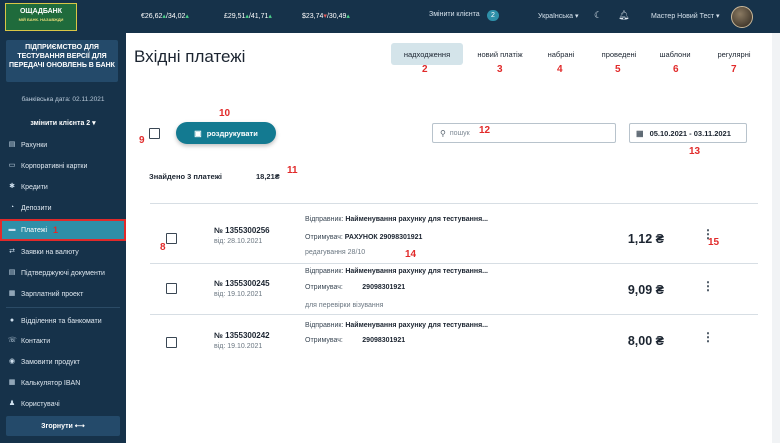 Image resolution: width=780 pixels, height=443 pixels. I want to click on sidebar-divider, so click(63, 307).